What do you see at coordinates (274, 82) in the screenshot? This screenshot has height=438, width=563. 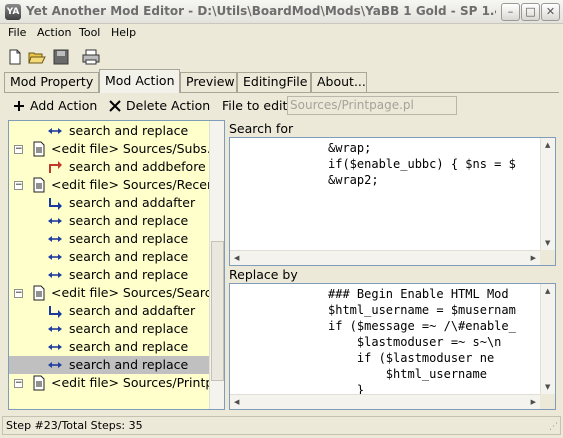 I see `tab-editing-file: EditingFile` at bounding box center [274, 82].